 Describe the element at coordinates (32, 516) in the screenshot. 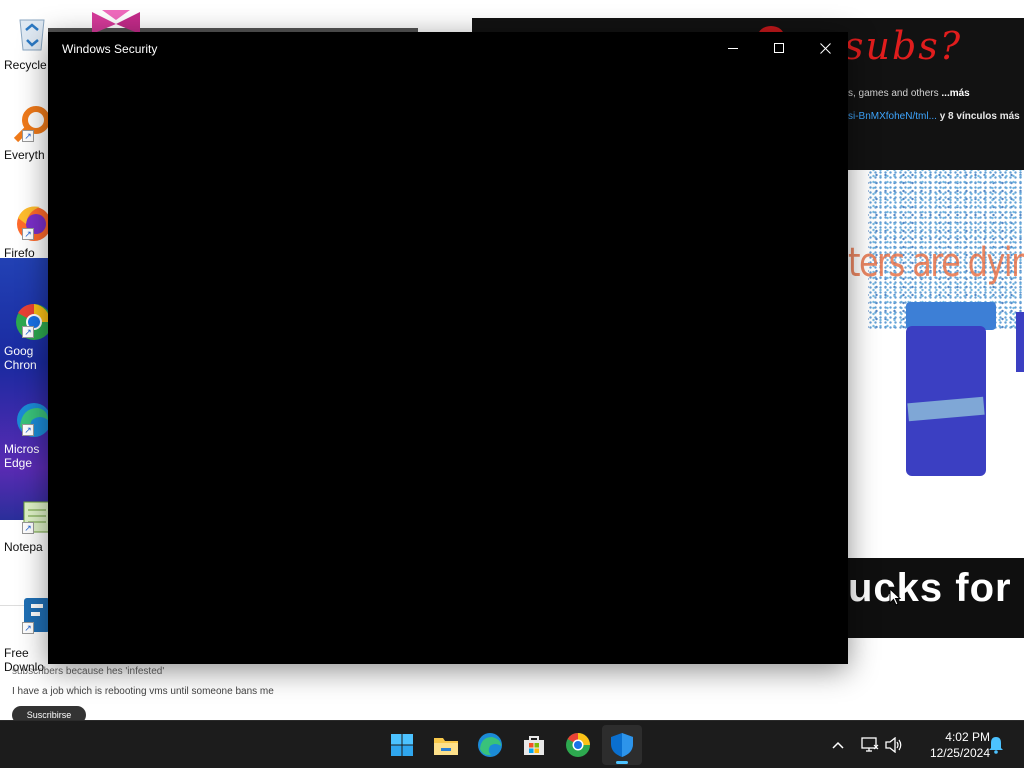

I see `notepad-icon: ↗` at that location.